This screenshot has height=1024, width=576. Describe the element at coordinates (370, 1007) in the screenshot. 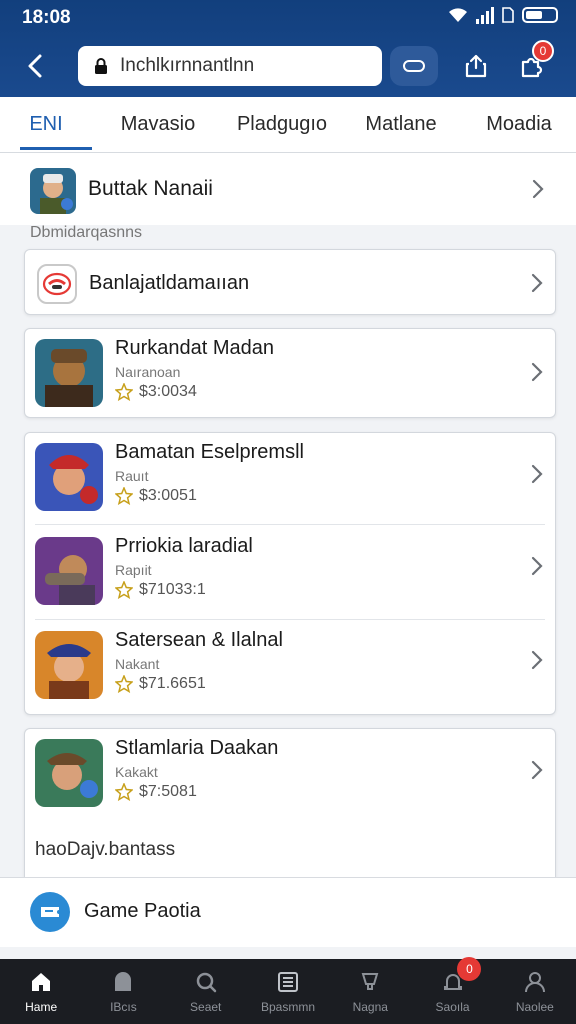

I see `nav-label: Nagna` at that location.